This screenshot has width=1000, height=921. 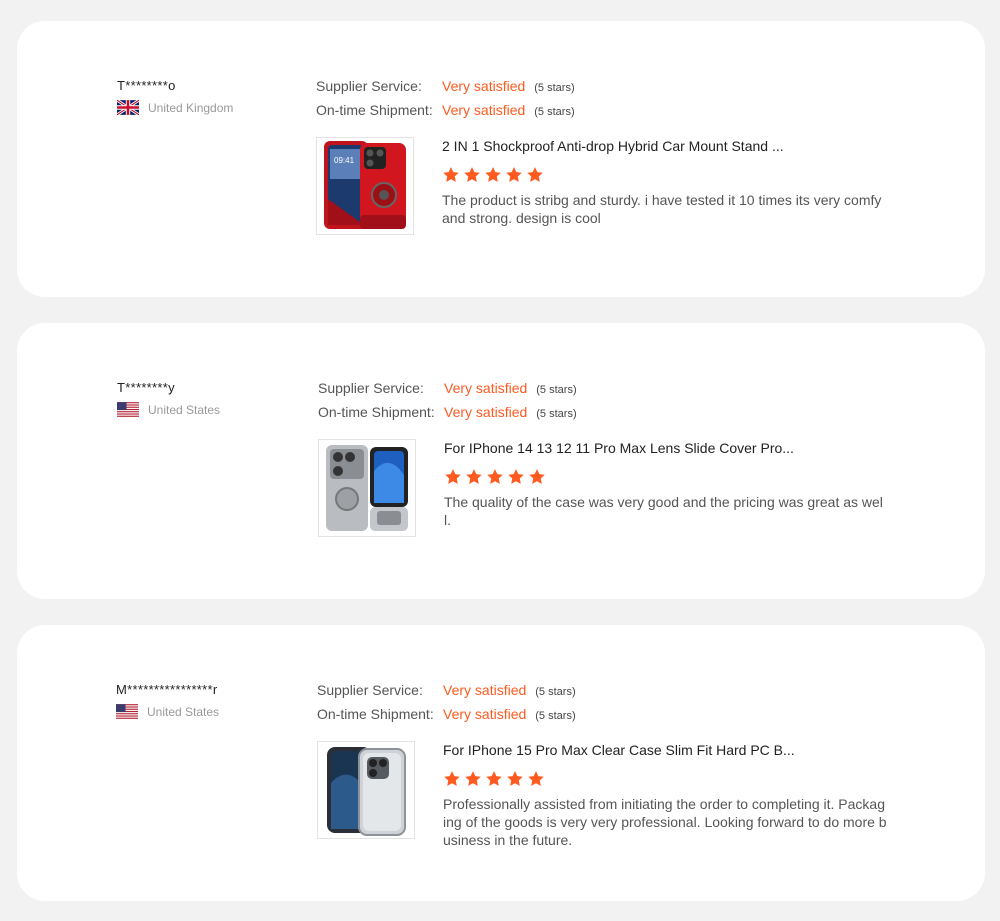 I want to click on buyer-info: M****************r United States, so click(x=167, y=700).